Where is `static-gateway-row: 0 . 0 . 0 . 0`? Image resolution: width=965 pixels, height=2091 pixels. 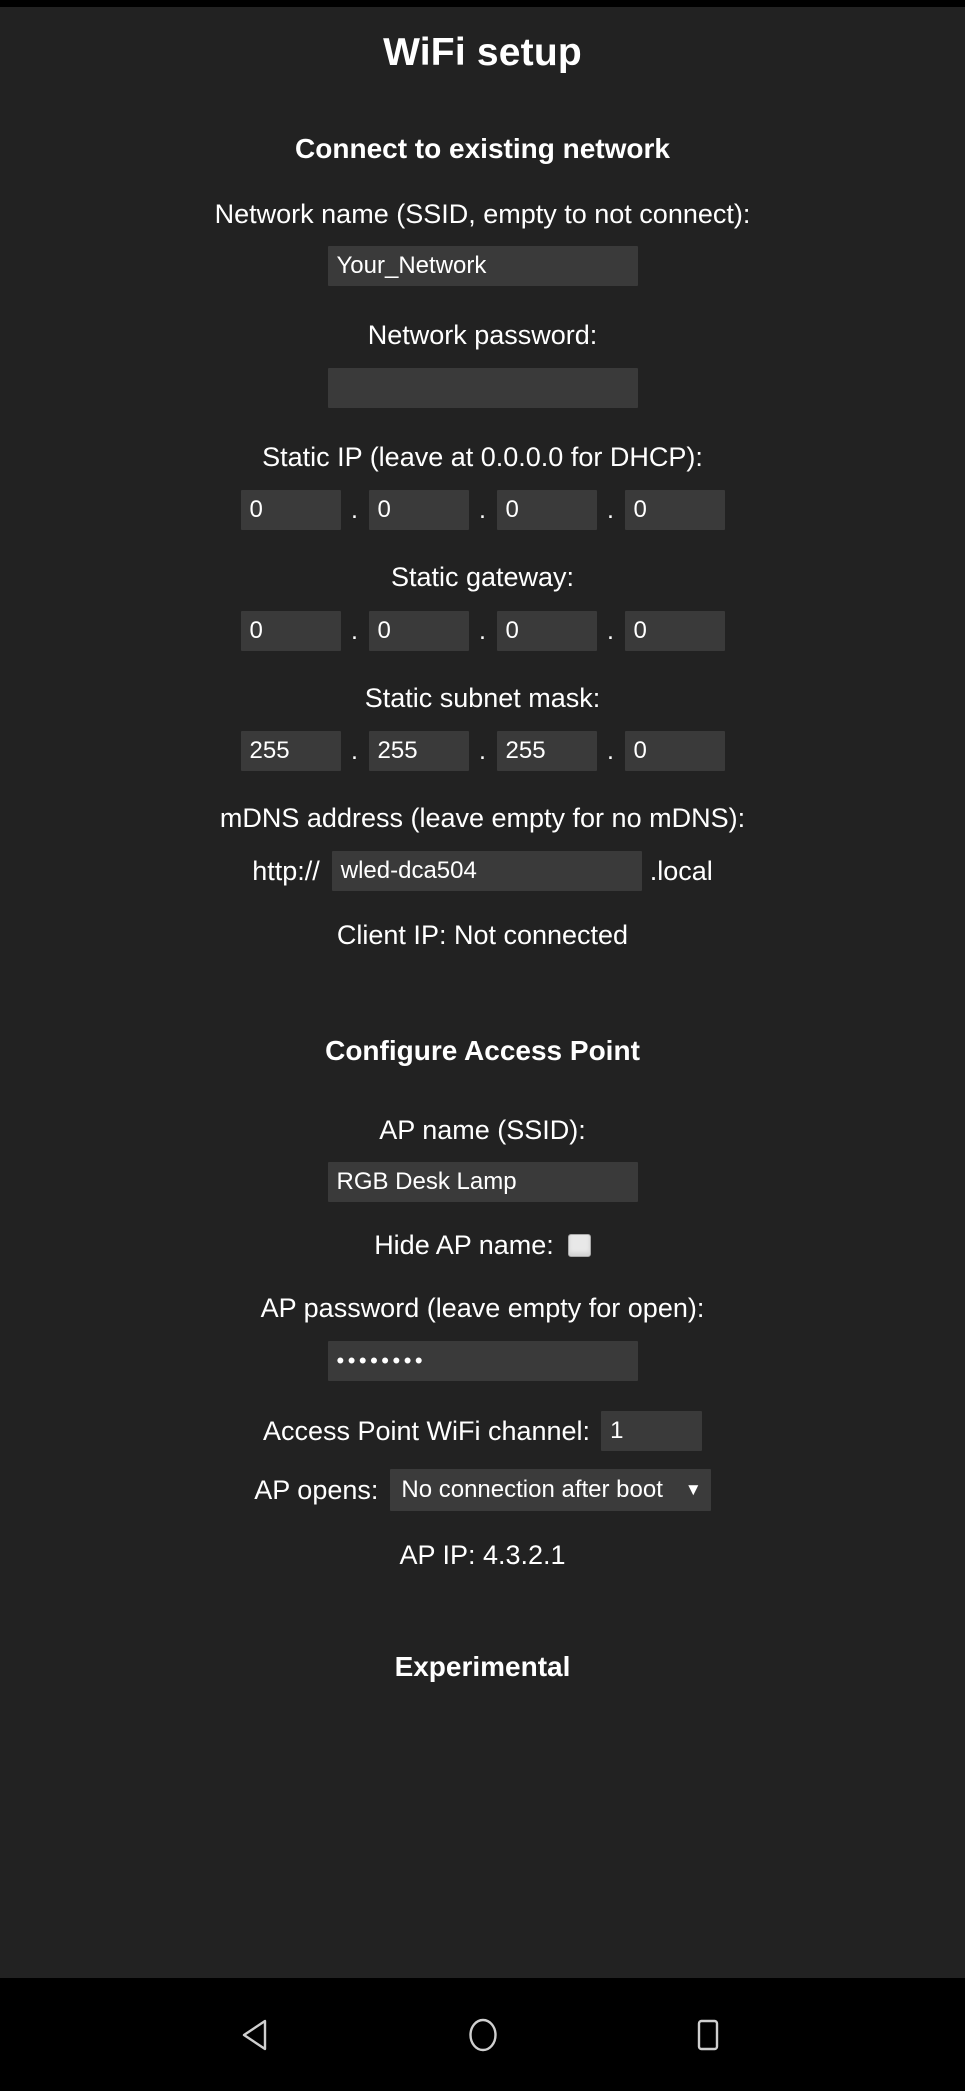
static-gateway-row: 0 . 0 . 0 . 0 is located at coordinates (482, 630).